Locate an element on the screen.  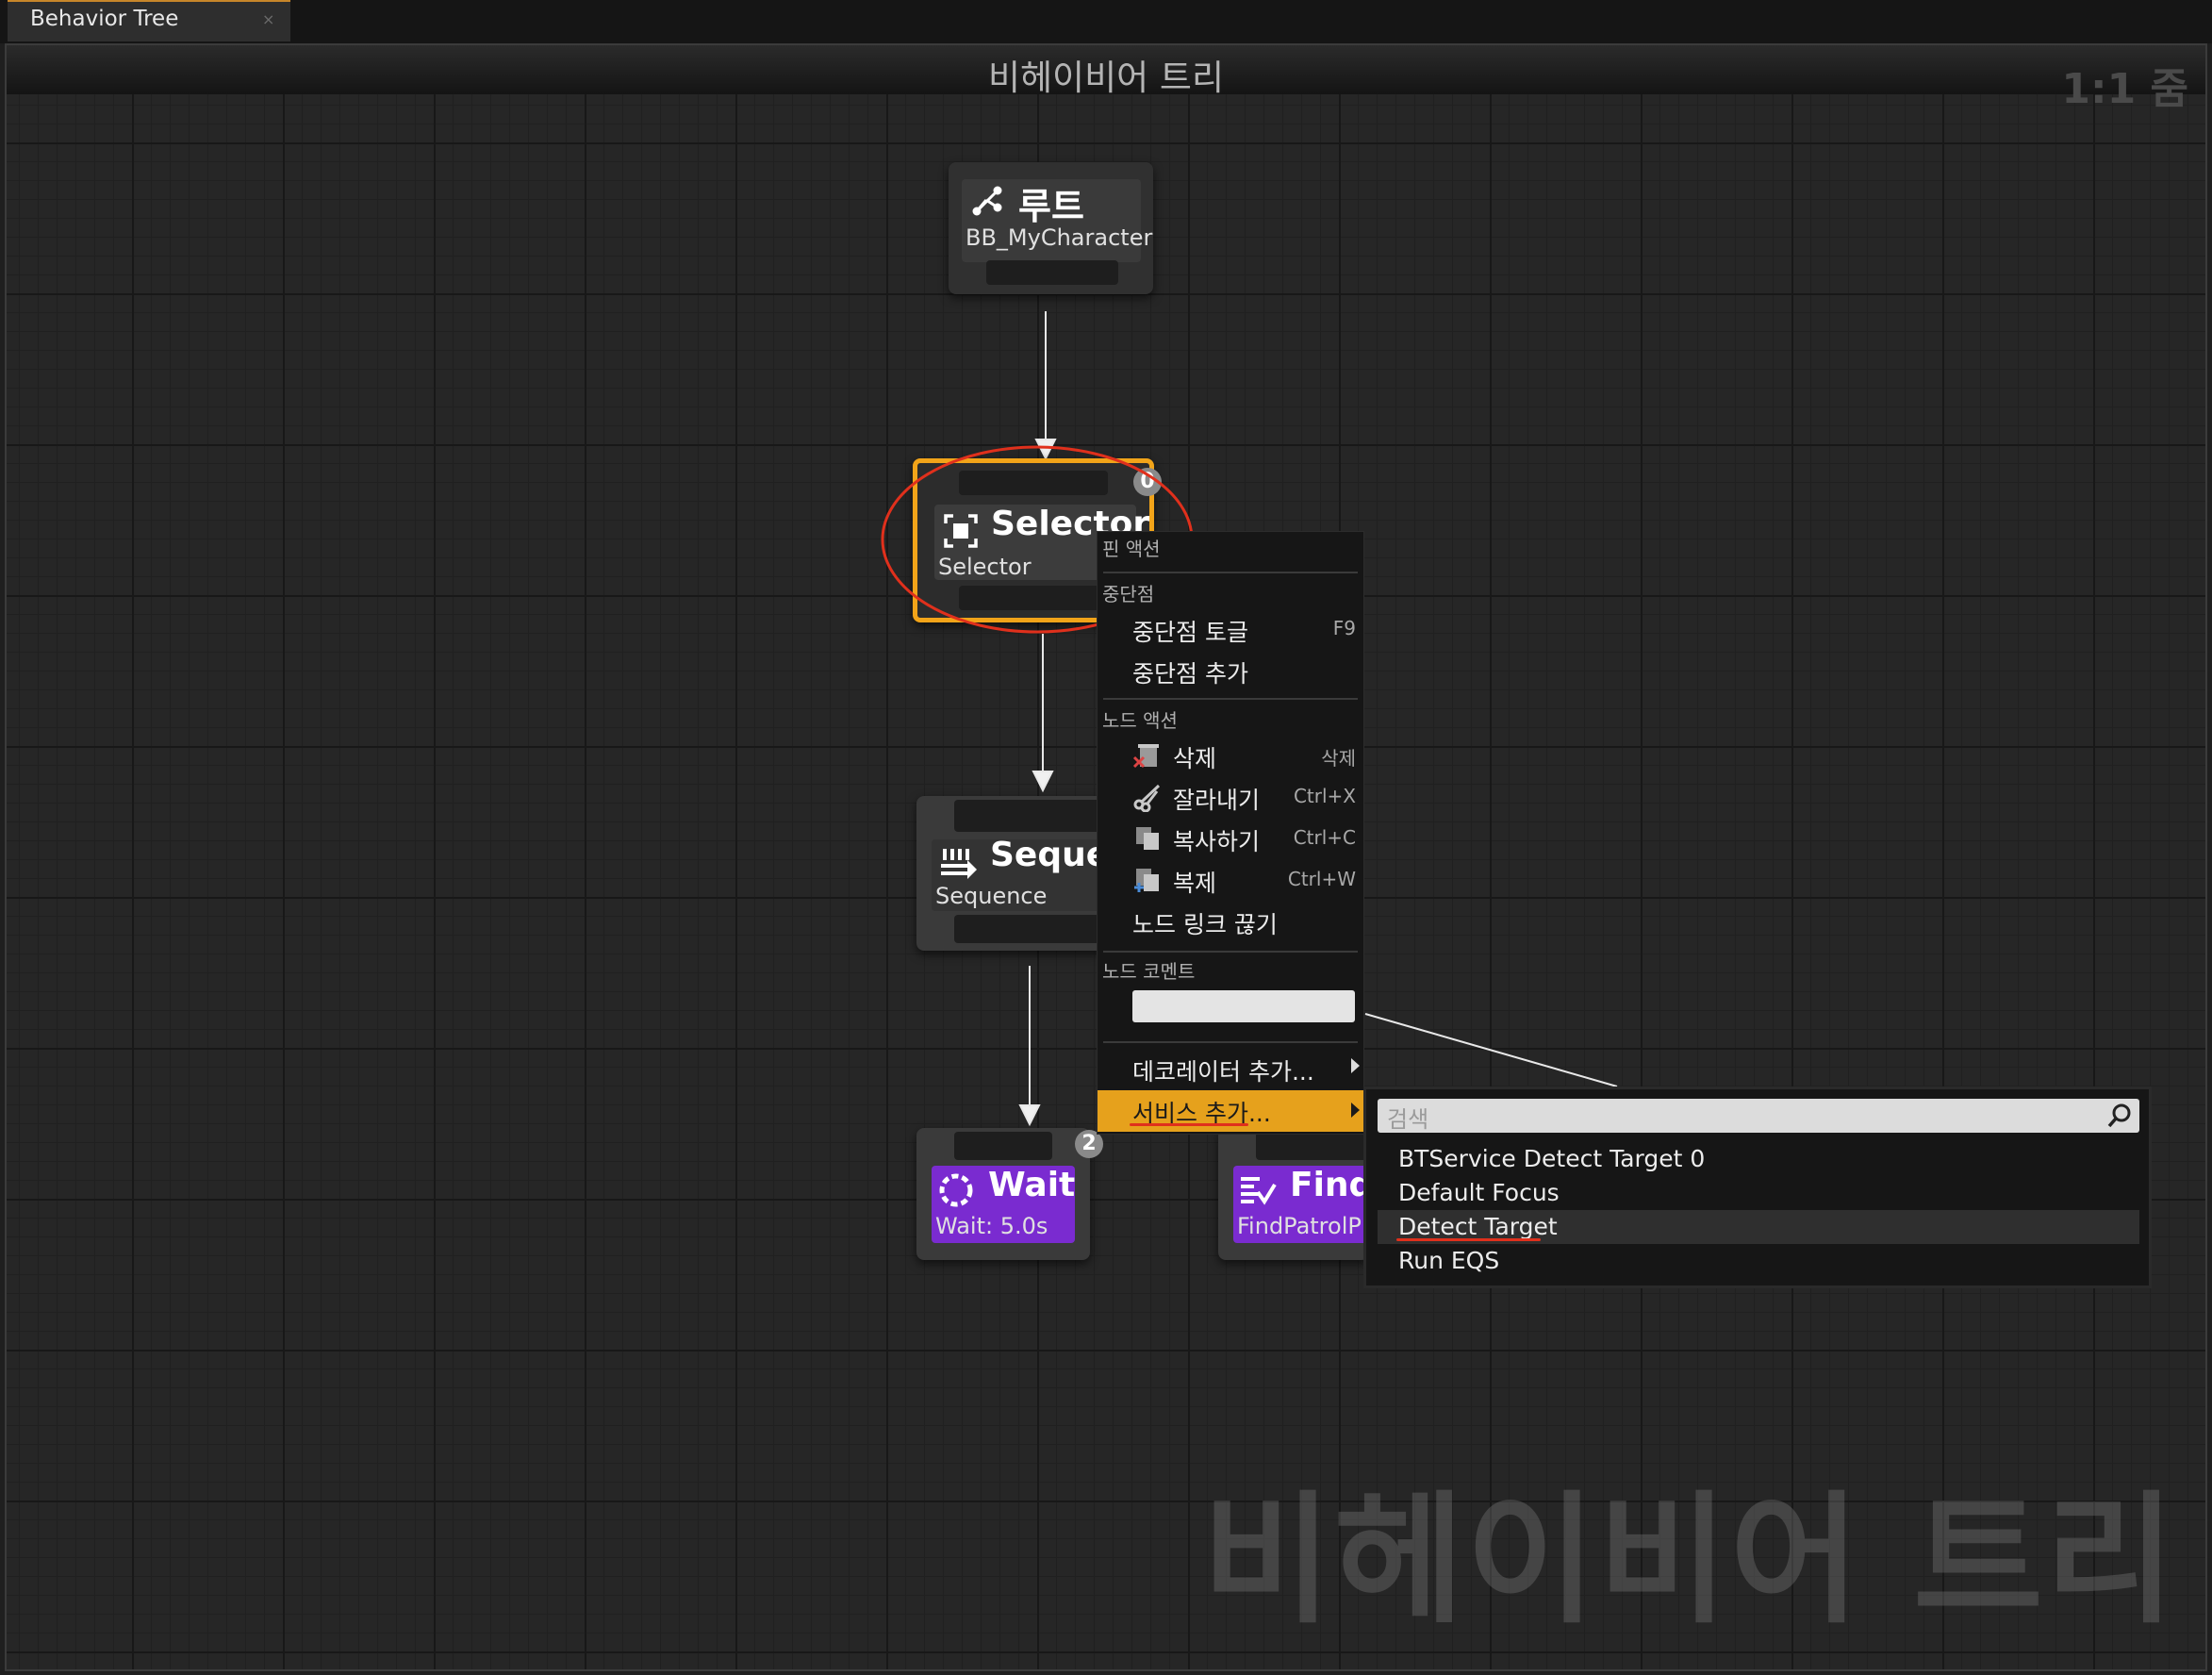
selector-icon is located at coordinates (961, 531).